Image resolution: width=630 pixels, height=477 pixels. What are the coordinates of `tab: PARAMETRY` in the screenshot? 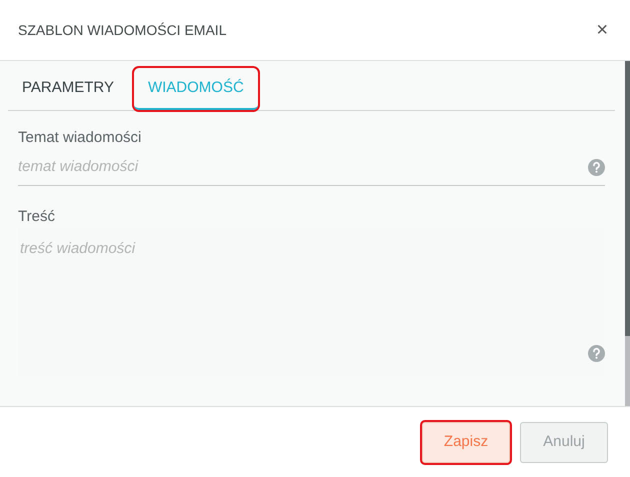 It's located at (68, 89).